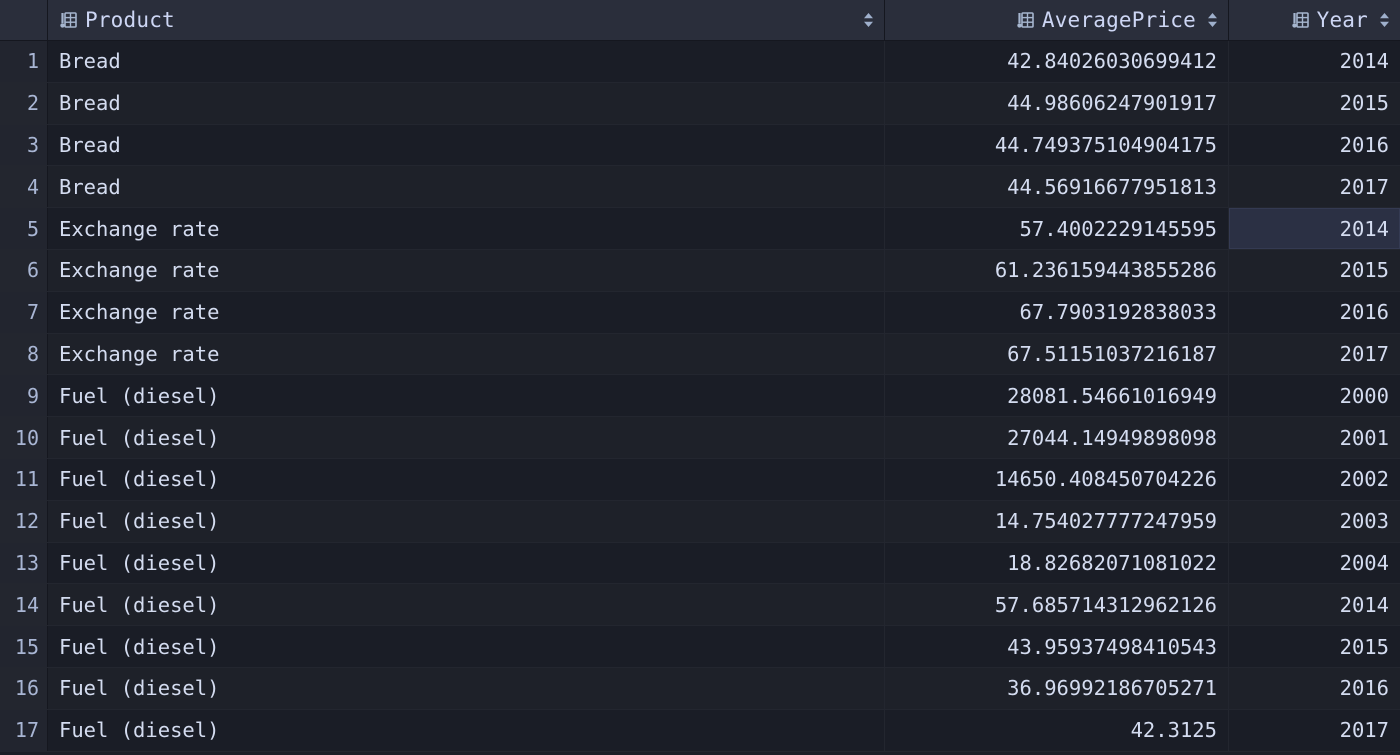  I want to click on cell-averageprice: 28081.54661016949, so click(1057, 396).